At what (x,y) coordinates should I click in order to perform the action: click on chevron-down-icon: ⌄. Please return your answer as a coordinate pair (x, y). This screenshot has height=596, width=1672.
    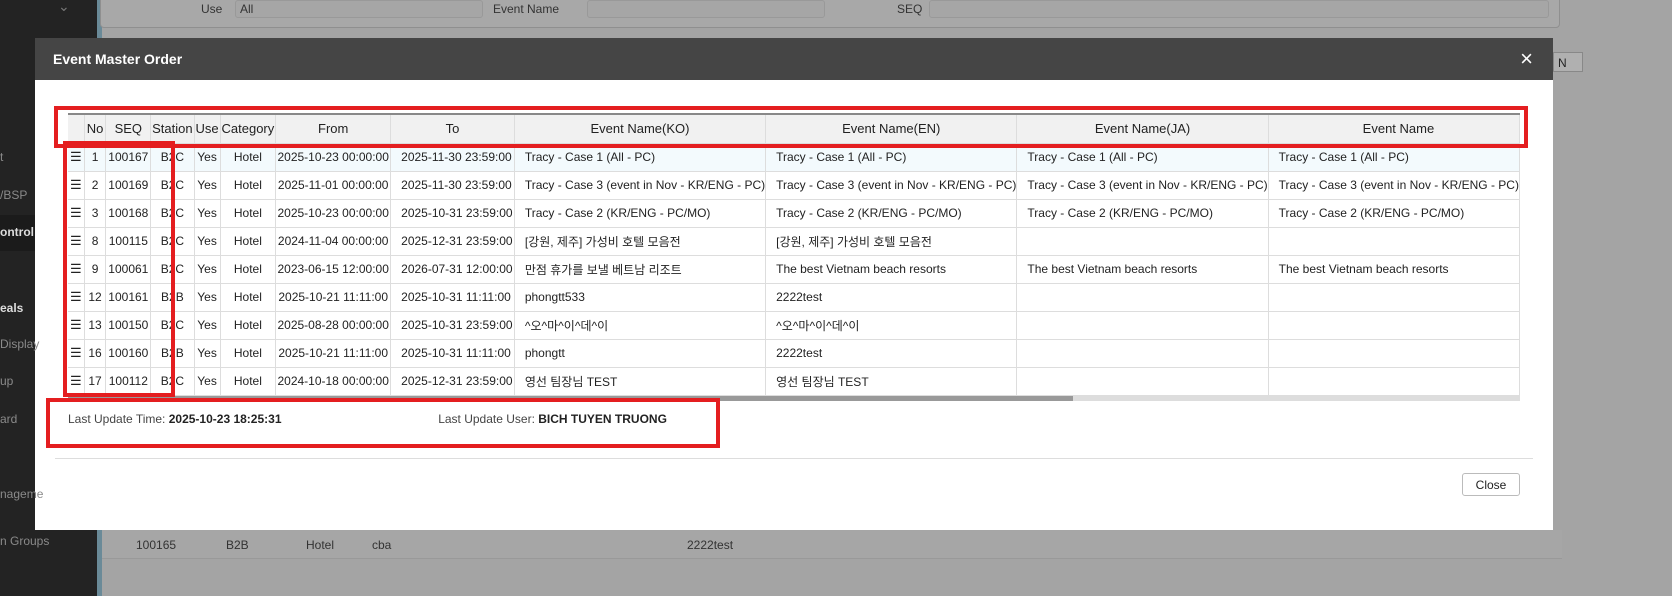
    Looking at the image, I should click on (64, 7).